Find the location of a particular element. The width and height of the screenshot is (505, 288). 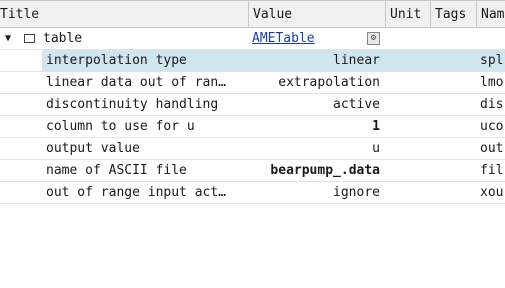

column-header-row: Title Value Unit Tags Nam is located at coordinates (252, 14).